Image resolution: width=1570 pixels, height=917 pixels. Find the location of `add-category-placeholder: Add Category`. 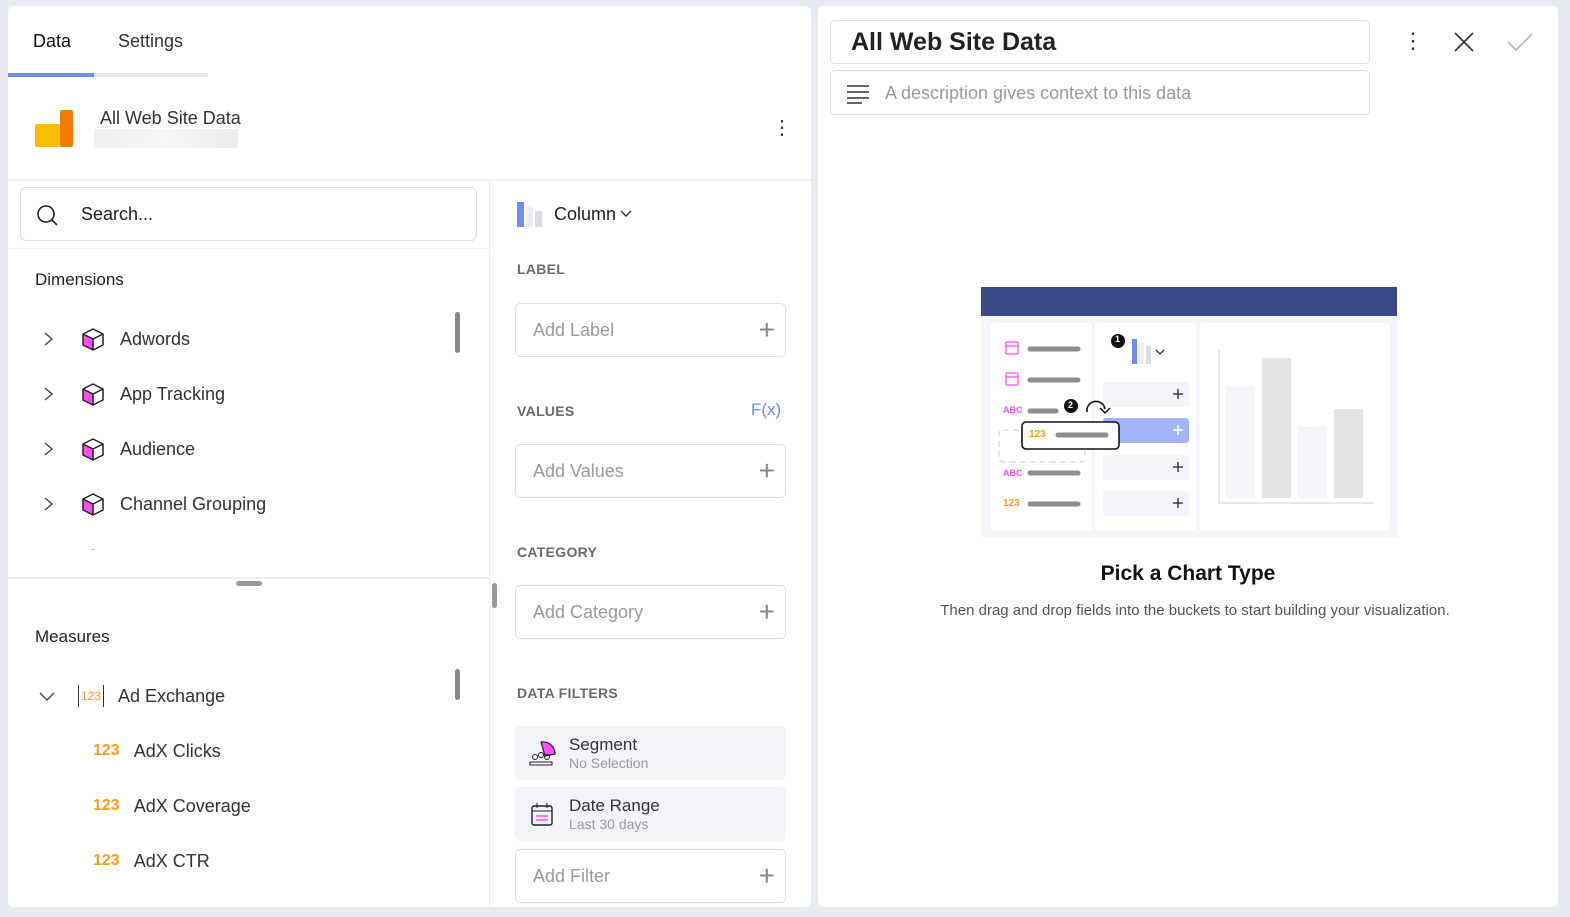

add-category-placeholder: Add Category is located at coordinates (588, 611).